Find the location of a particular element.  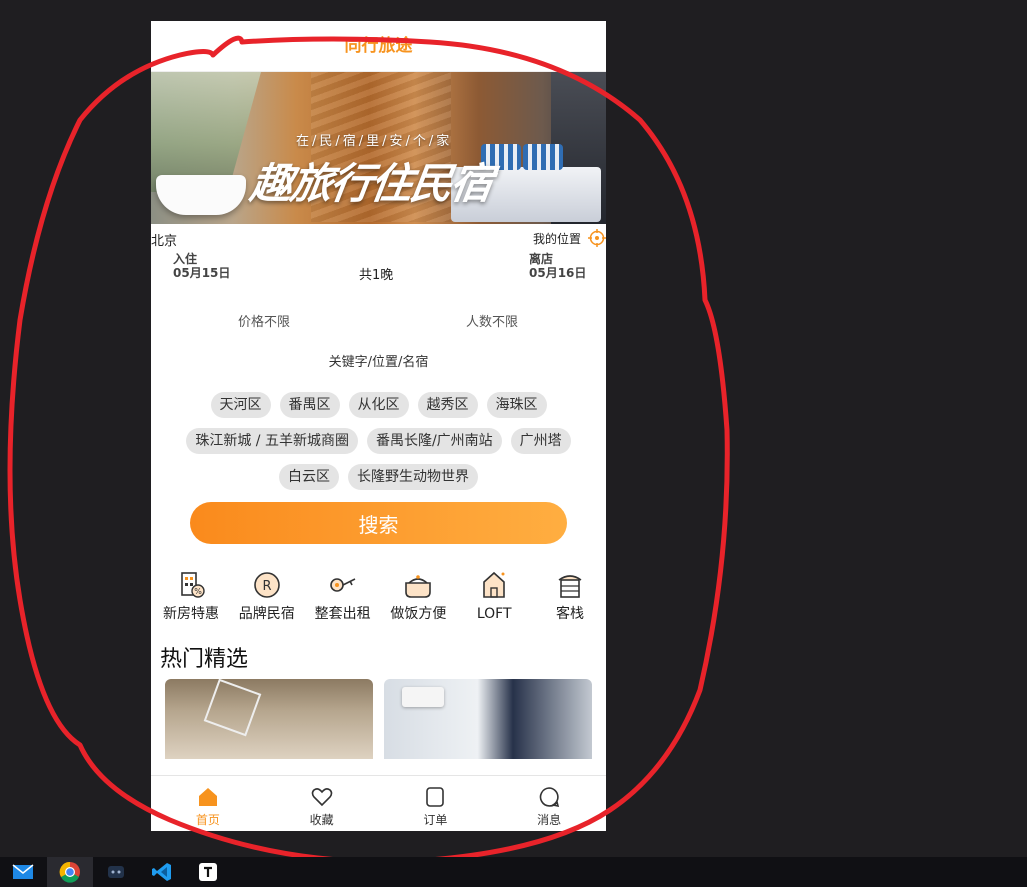

typora-icon is located at coordinates (208, 872).